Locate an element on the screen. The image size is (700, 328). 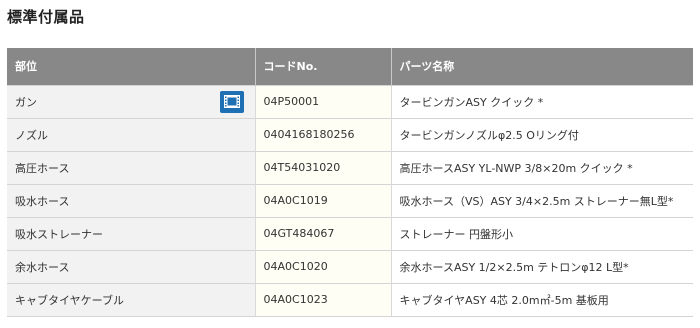
header-code: コードNo. is located at coordinates (323, 66).